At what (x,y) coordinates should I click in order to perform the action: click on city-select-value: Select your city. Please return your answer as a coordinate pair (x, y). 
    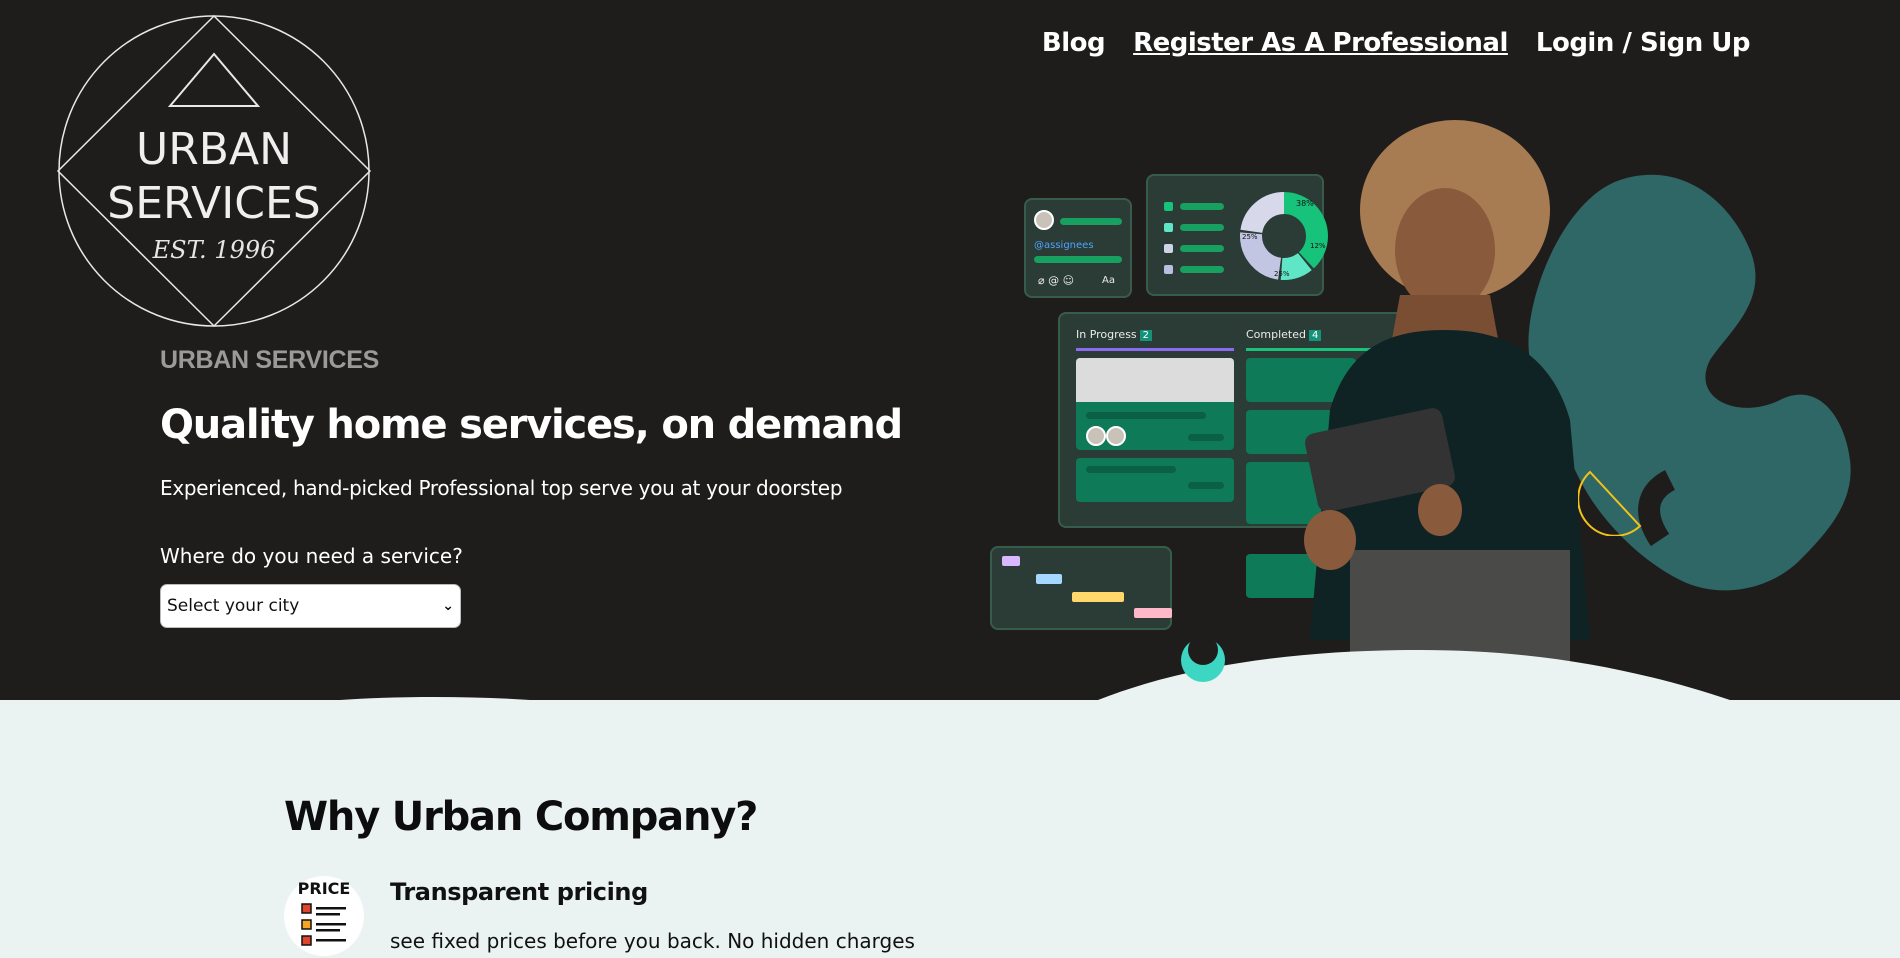
    Looking at the image, I should click on (233, 606).